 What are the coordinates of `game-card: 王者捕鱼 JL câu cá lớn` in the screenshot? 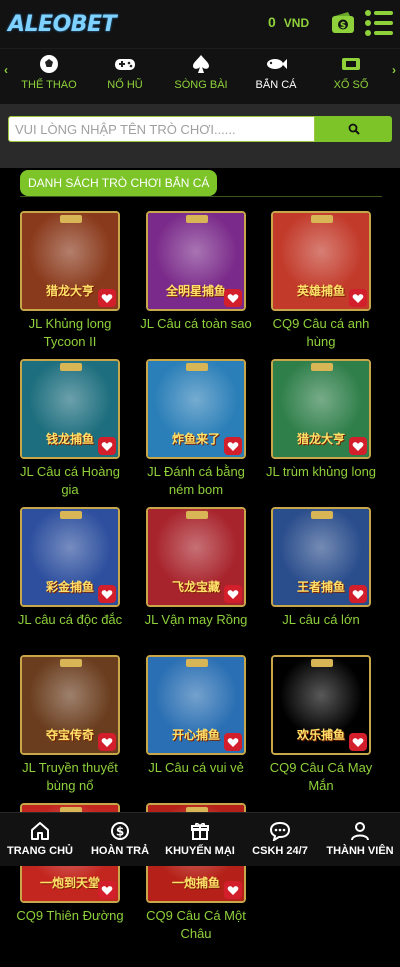 It's located at (321, 568).